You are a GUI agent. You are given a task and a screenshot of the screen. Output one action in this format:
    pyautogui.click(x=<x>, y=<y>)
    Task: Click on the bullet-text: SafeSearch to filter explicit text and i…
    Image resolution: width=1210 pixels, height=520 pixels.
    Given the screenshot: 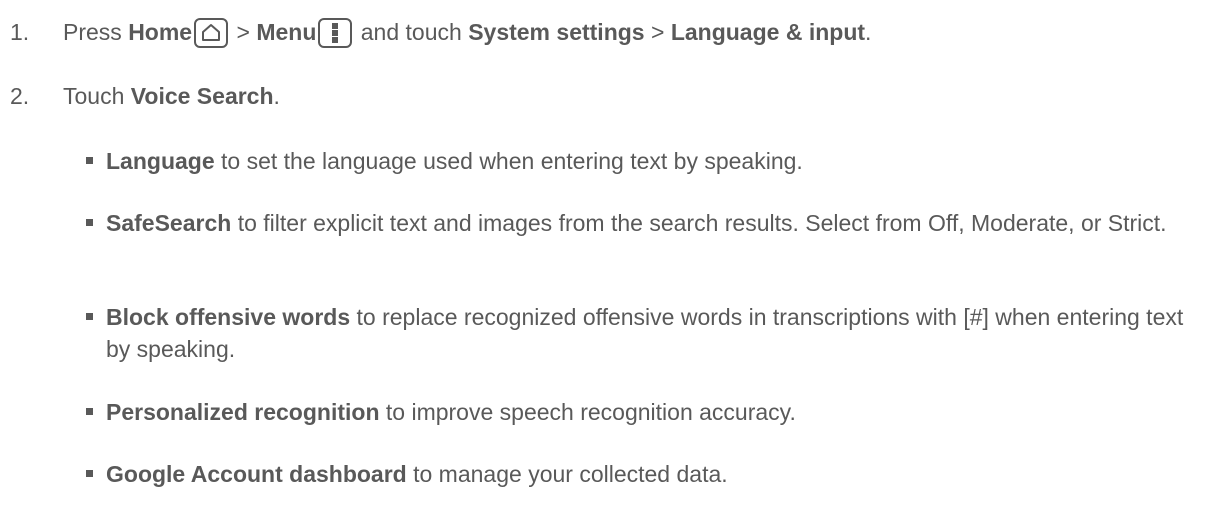 What is the action you would take?
    pyautogui.click(x=653, y=223)
    